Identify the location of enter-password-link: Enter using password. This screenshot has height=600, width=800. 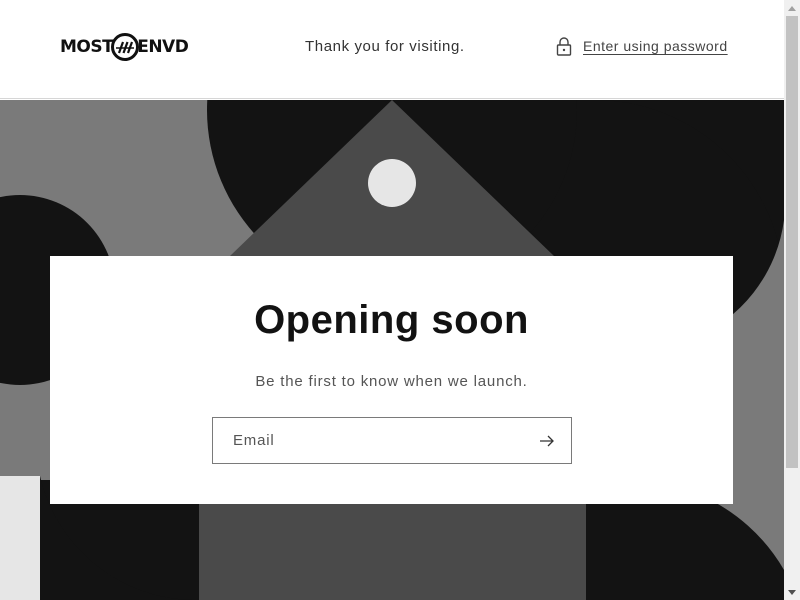
(641, 46).